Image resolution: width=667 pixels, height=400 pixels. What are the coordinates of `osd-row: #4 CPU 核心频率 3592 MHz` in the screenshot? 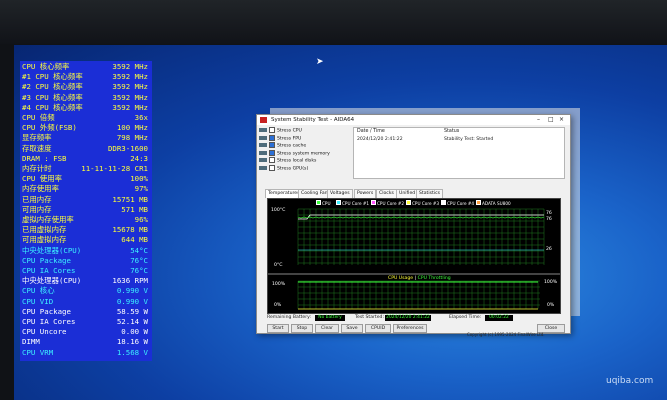 It's located at (86, 108).